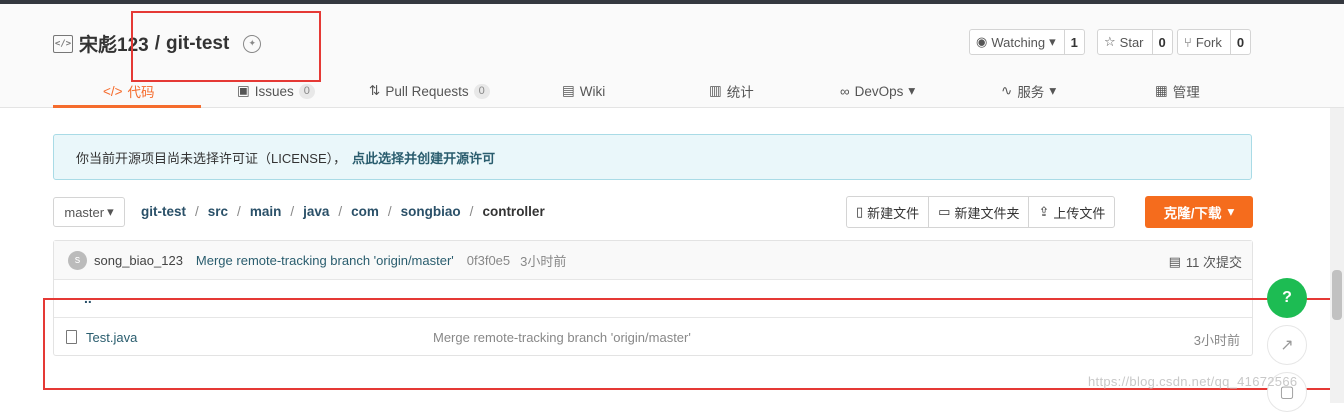 The image size is (1344, 412). I want to click on help-label: ?, so click(1287, 297).